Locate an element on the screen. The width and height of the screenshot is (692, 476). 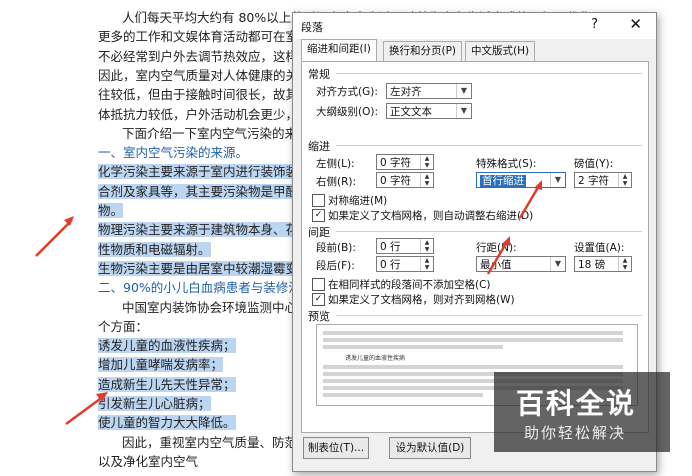
document-line: 物理污染主要来源于建筑物本身、花岗 is located at coordinates (204, 230).